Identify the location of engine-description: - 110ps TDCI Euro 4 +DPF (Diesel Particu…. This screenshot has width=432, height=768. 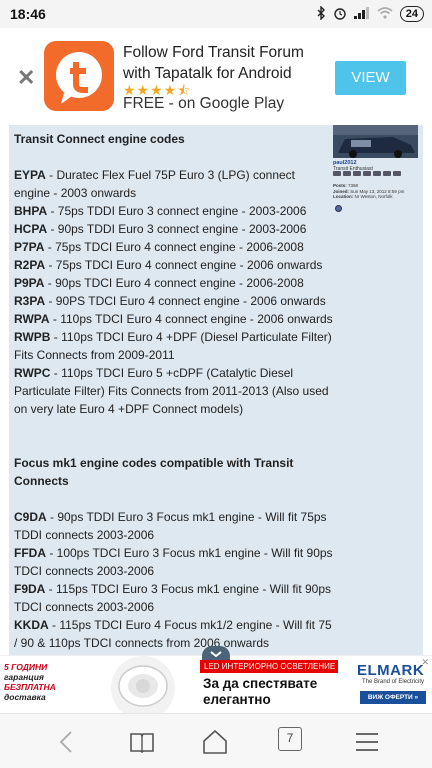
(173, 346).